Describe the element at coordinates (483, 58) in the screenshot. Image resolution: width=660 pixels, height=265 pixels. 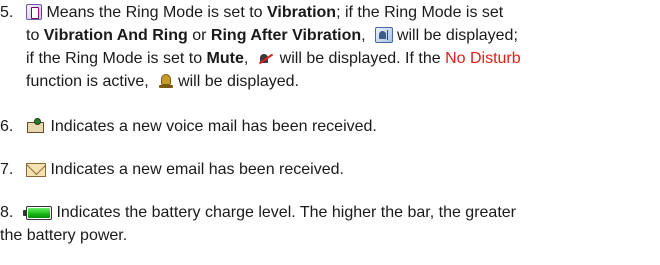
I see `no-disturb-term: No Disturb` at that location.